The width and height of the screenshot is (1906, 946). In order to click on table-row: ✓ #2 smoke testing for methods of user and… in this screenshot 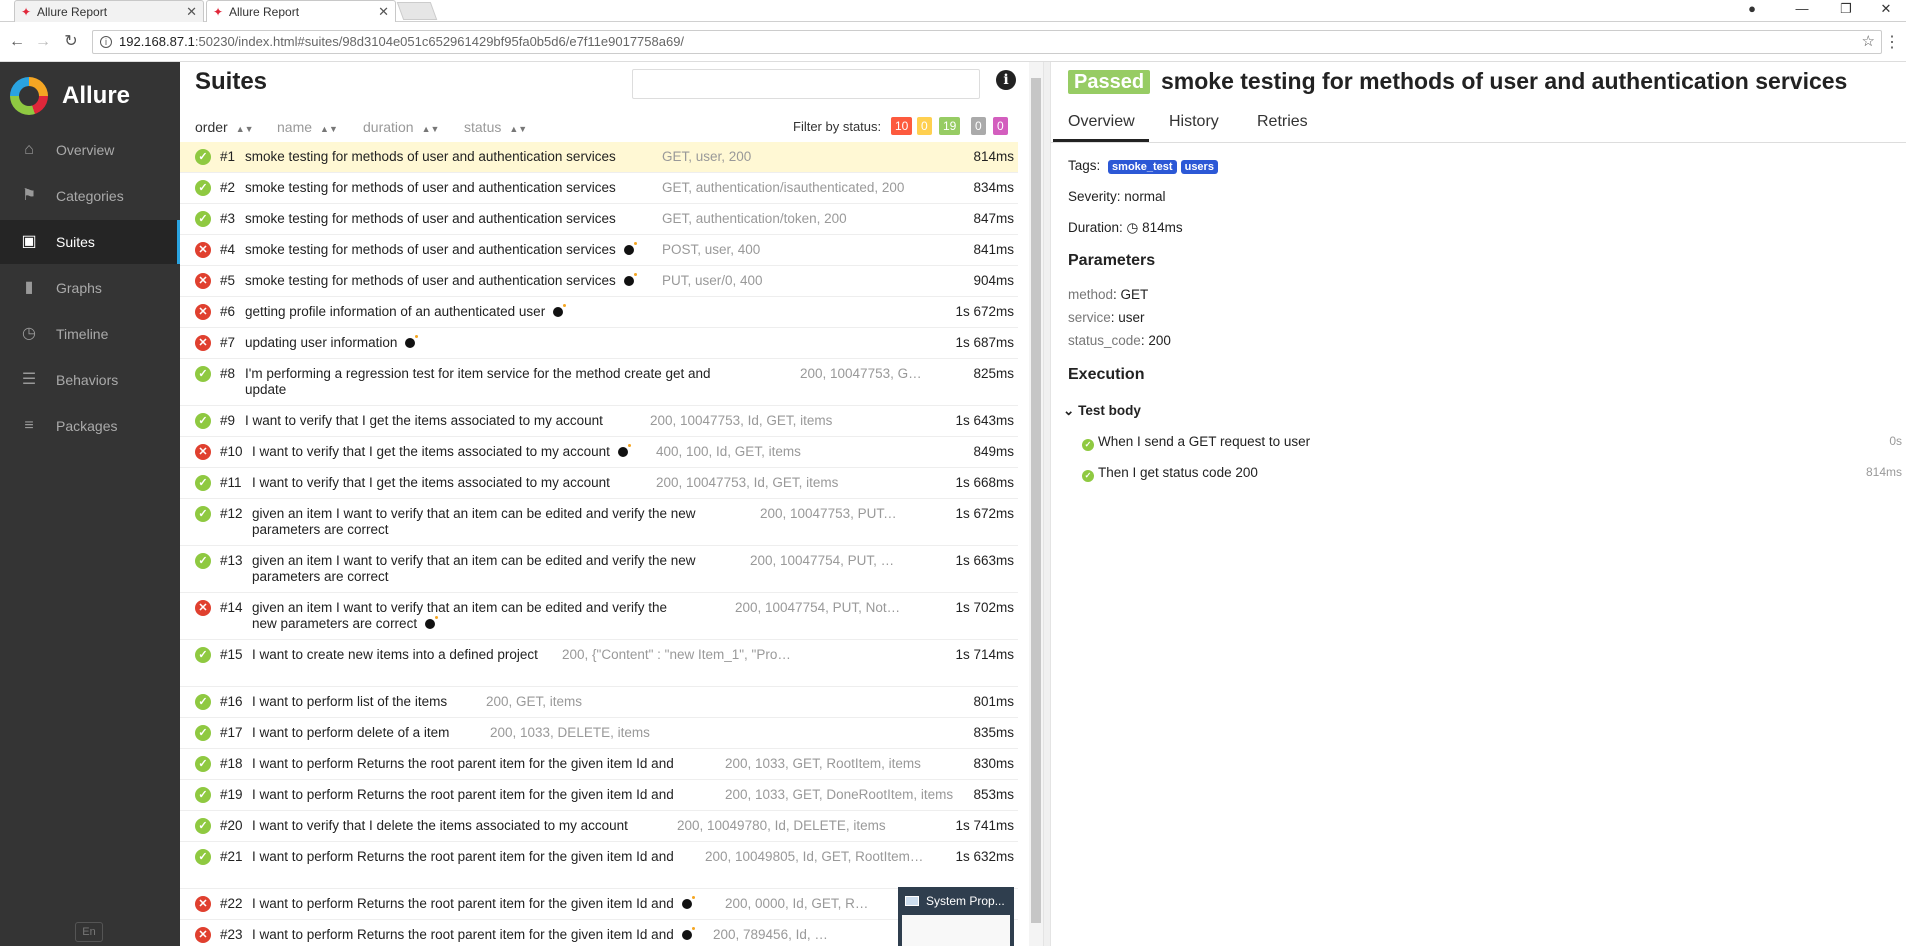, I will do `click(599, 188)`.